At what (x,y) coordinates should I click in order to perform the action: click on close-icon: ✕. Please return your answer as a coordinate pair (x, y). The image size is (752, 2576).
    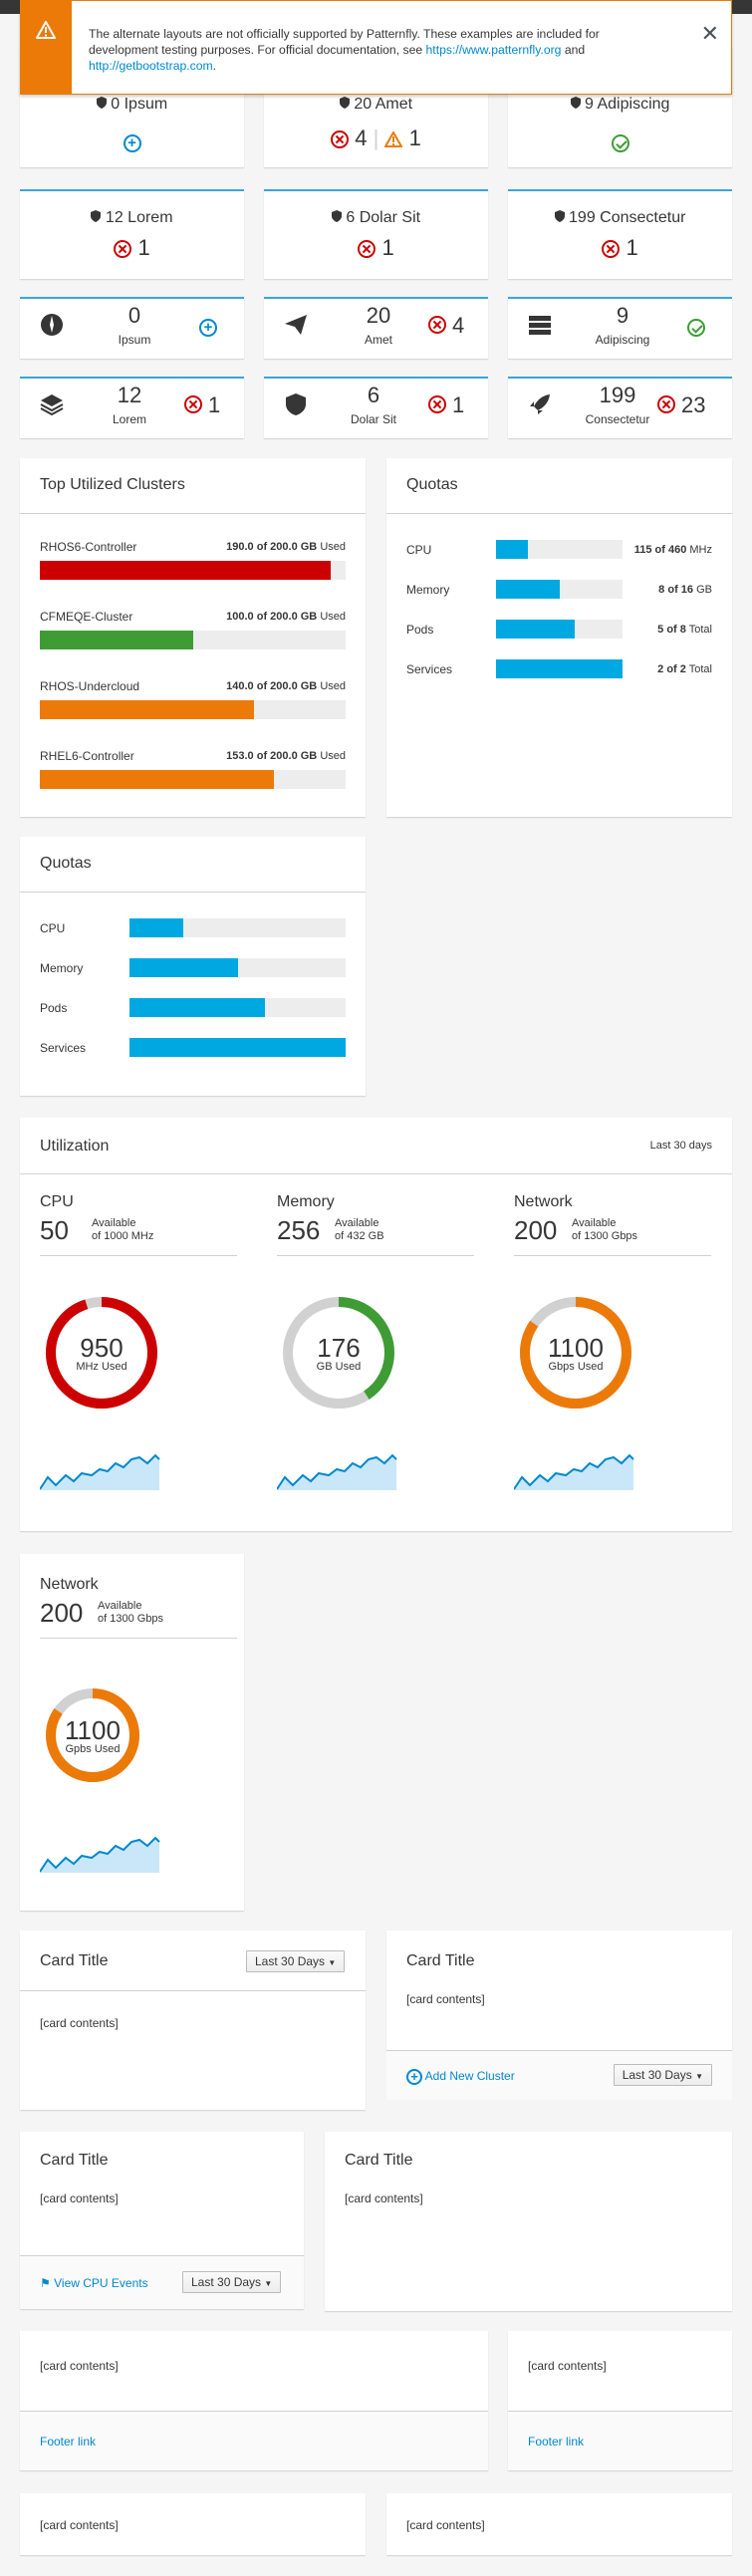
    Looking at the image, I should click on (710, 34).